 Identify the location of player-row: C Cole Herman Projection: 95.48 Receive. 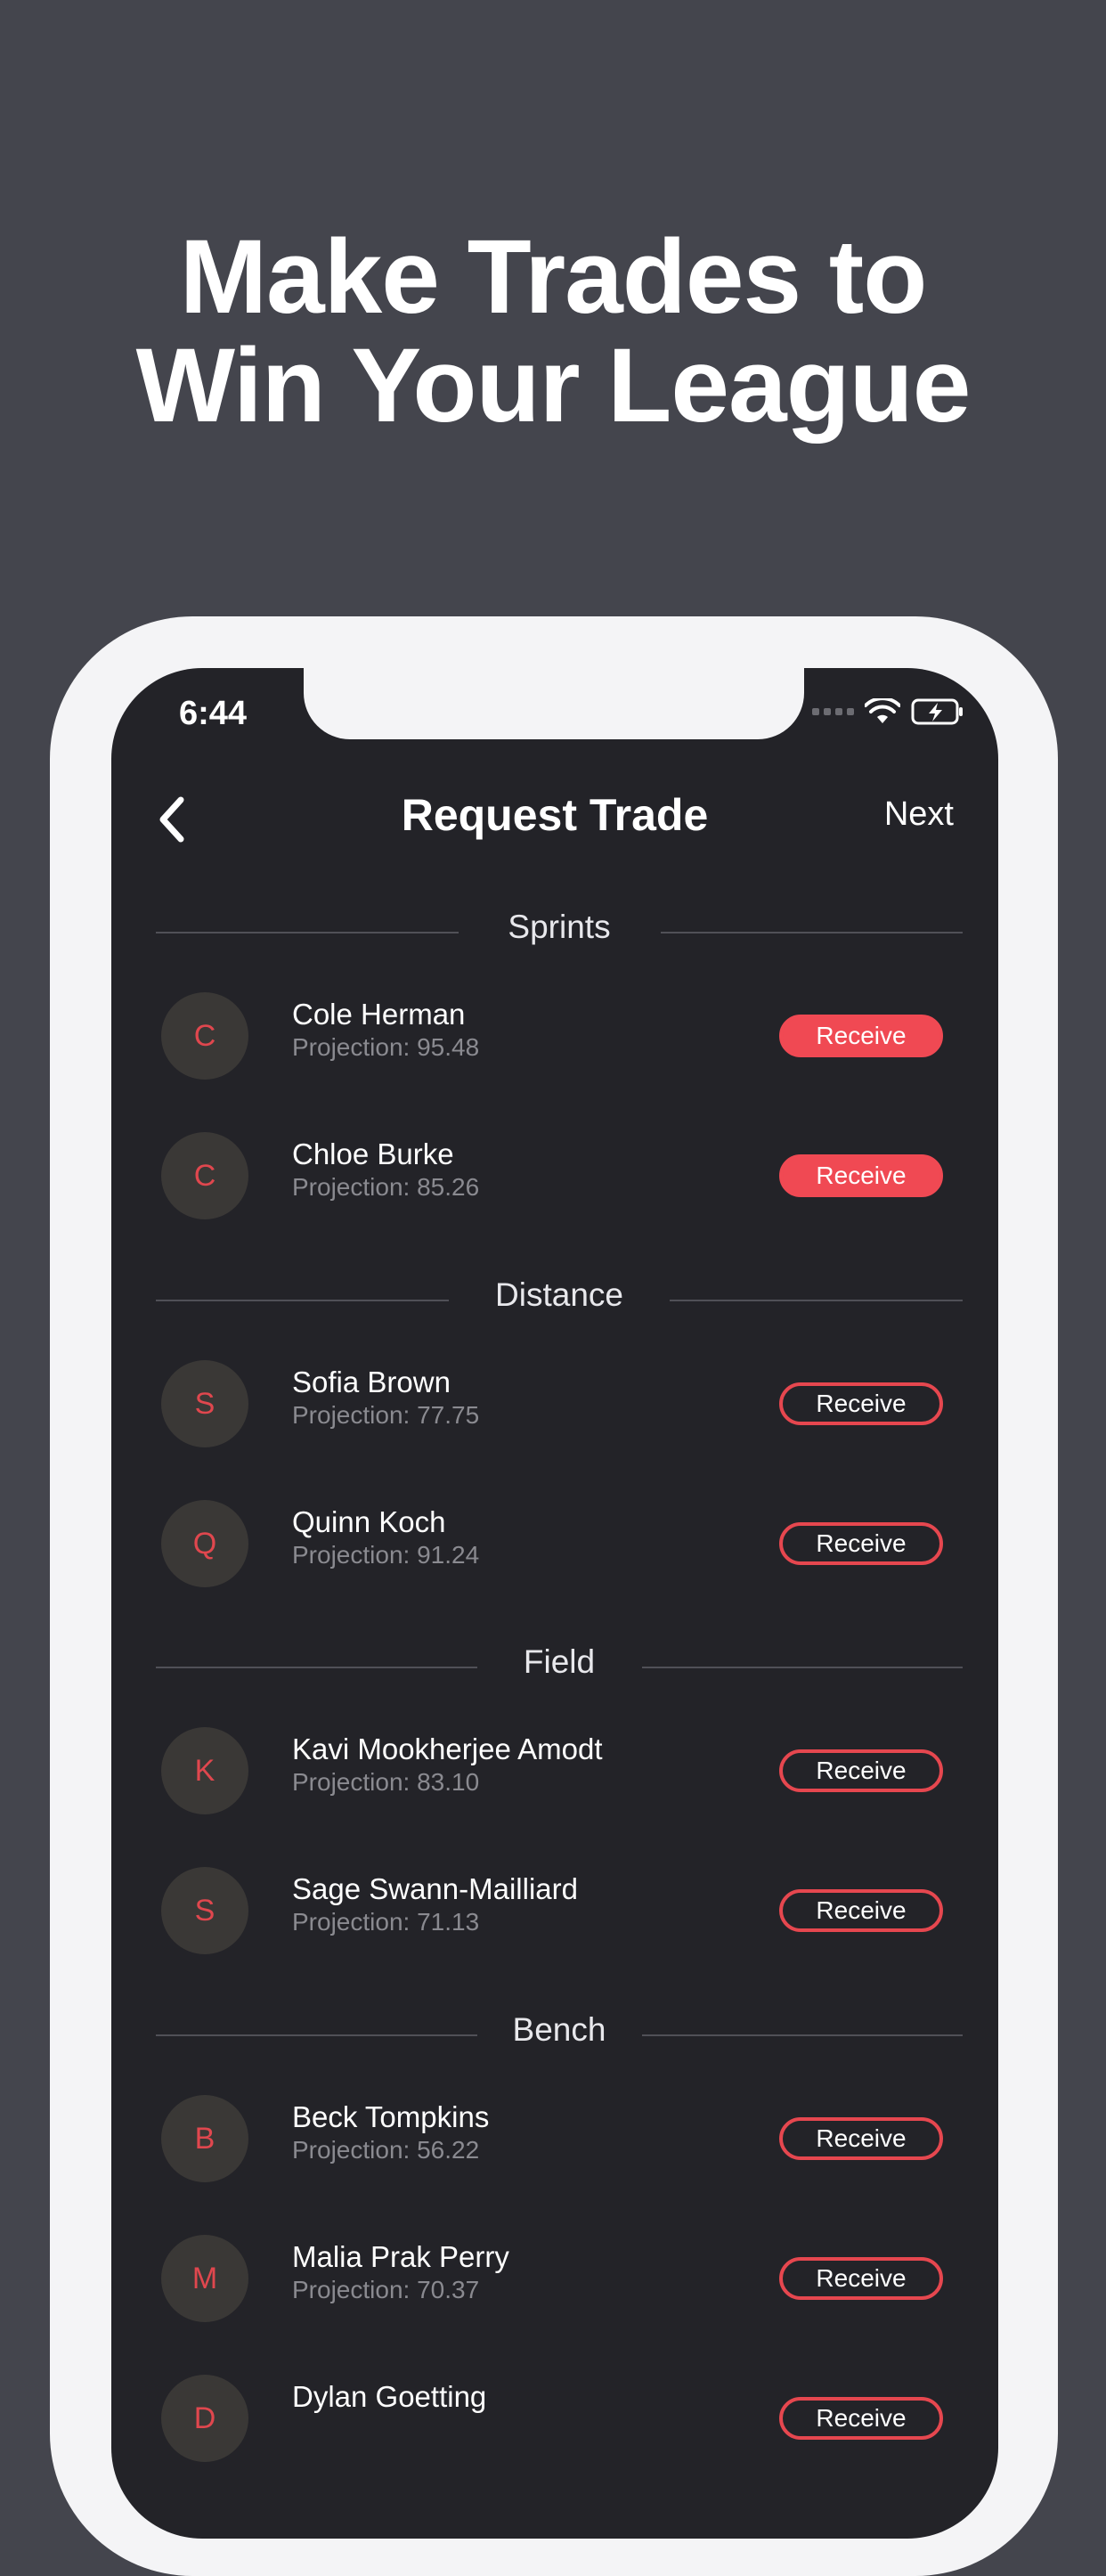
(554, 1036).